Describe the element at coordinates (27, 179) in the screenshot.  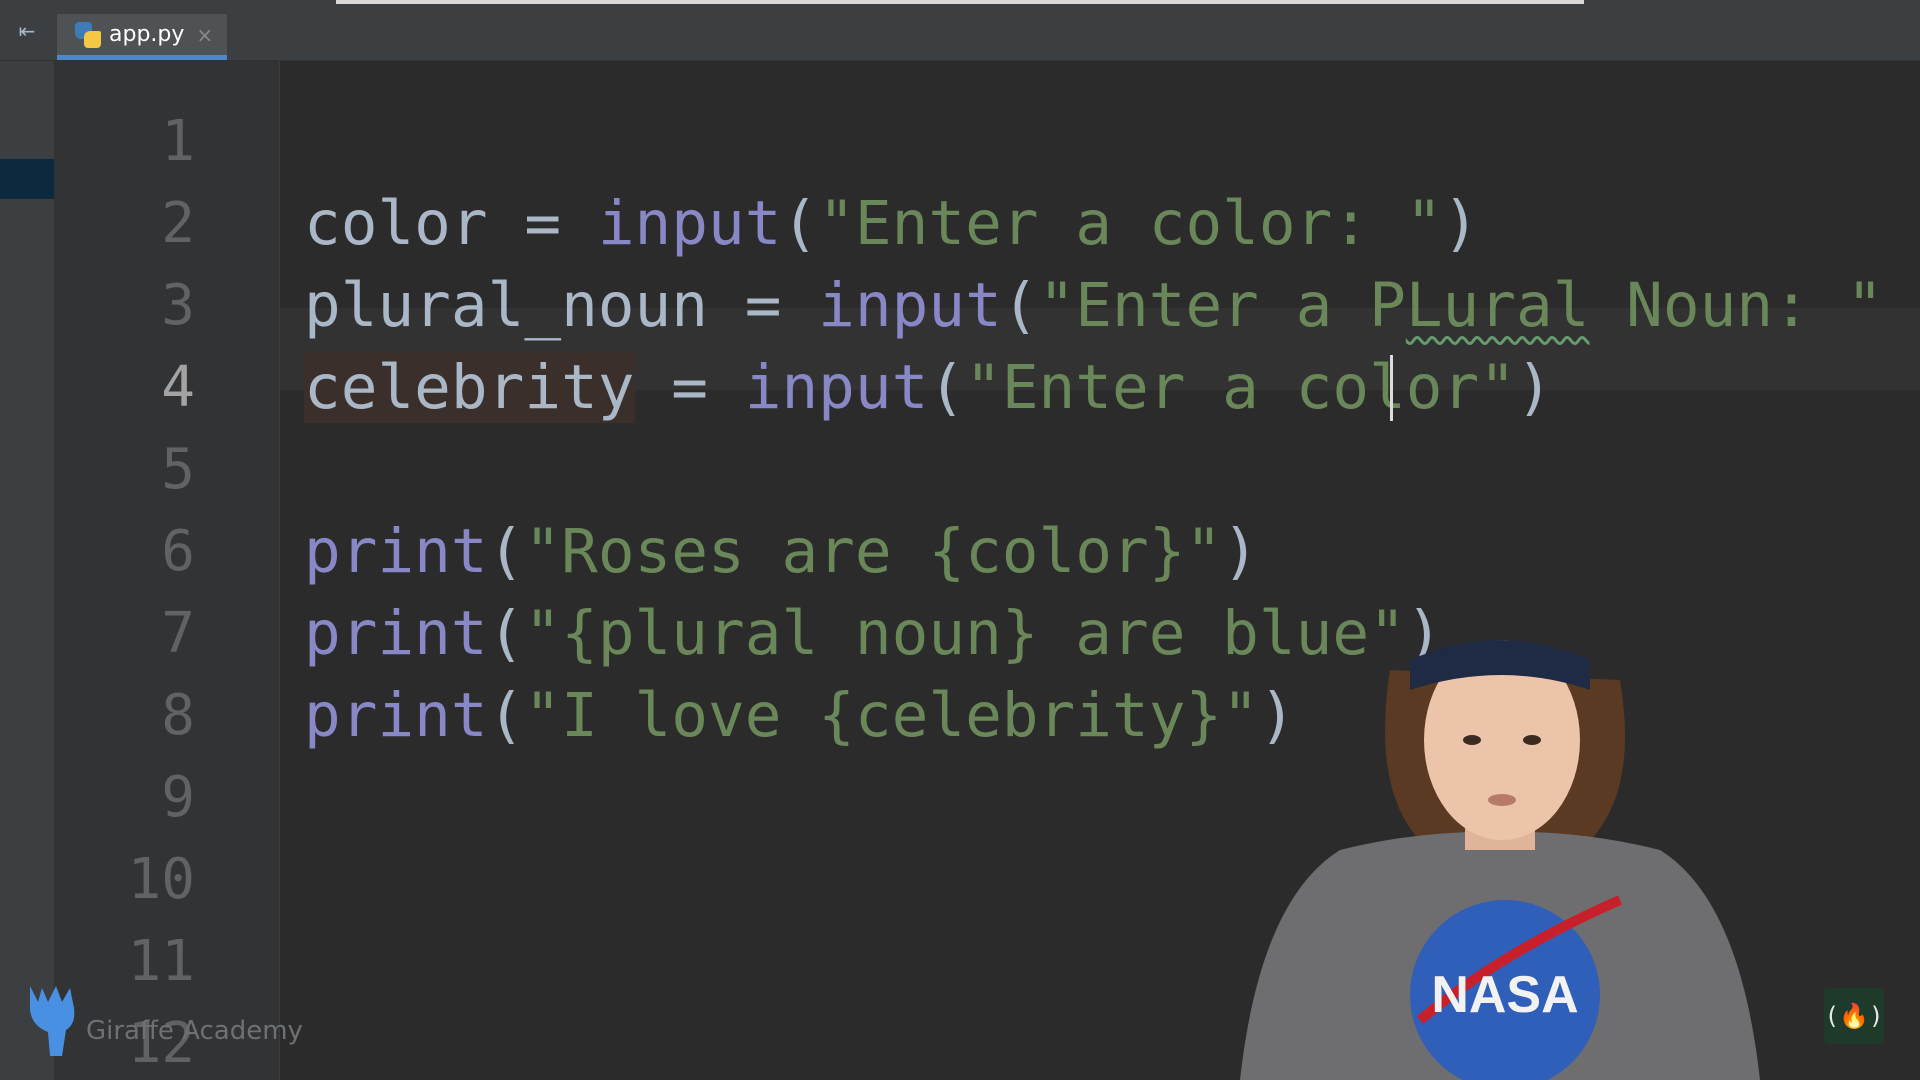
I see `project-tool-marker` at that location.